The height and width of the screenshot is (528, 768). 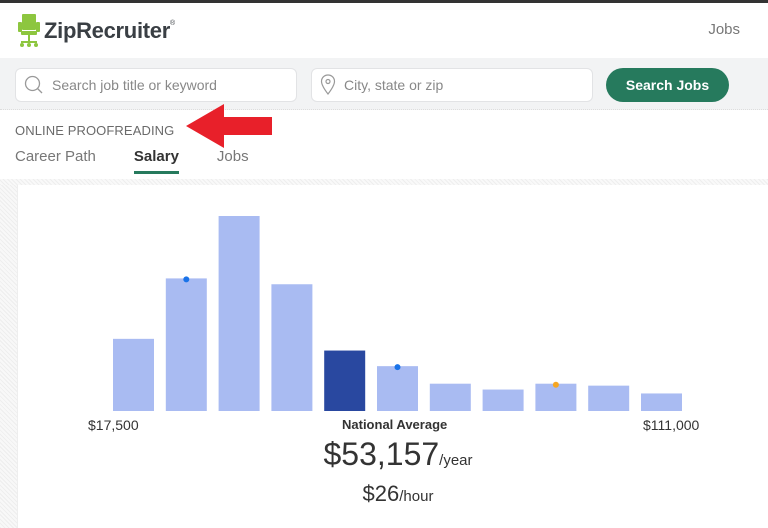 What do you see at coordinates (394, 85) in the screenshot?
I see `location-placeholder: City, state or zip` at bounding box center [394, 85].